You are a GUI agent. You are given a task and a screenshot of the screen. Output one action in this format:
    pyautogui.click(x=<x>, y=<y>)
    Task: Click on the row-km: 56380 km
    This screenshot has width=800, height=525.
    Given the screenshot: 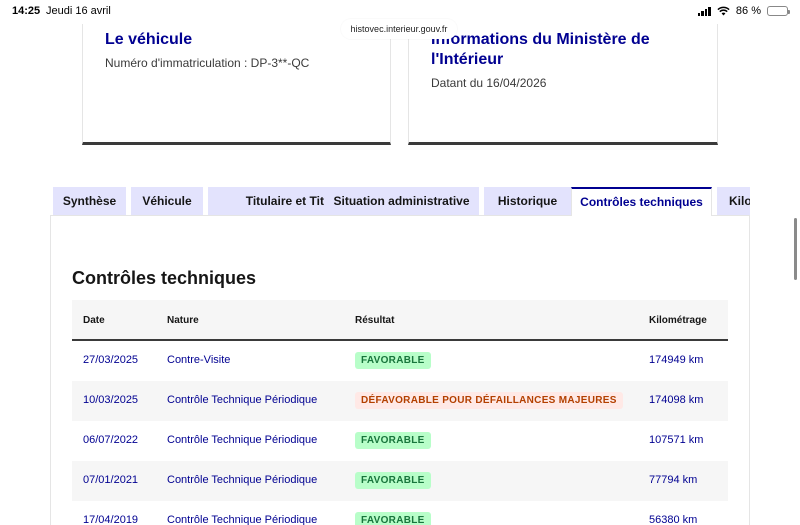 What is the action you would take?
    pyautogui.click(x=673, y=519)
    